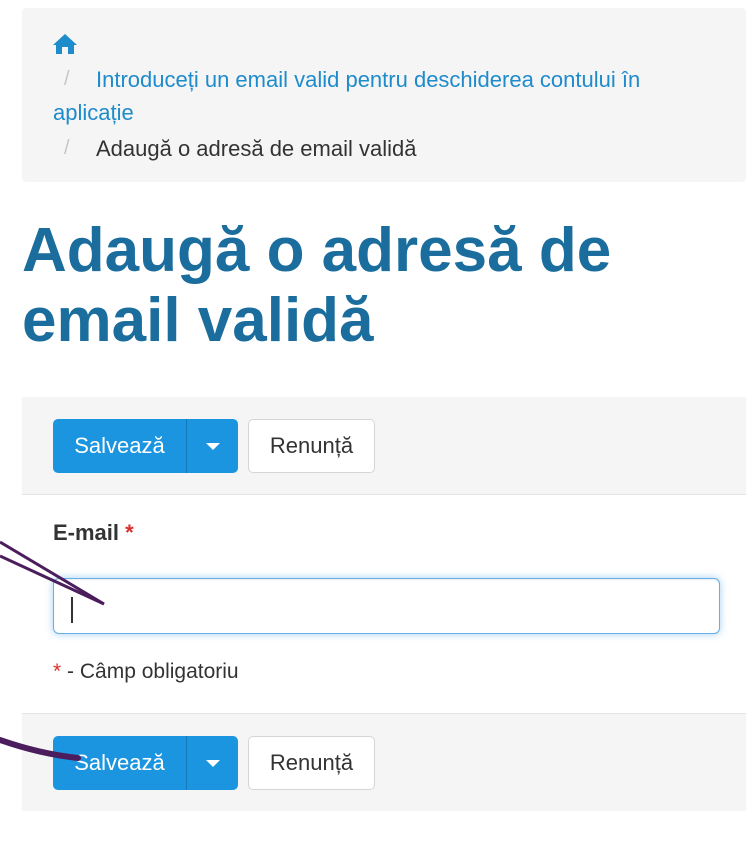  Describe the element at coordinates (153, 671) in the screenshot. I see `required-note-text: - Câmp obligatoriu` at that location.